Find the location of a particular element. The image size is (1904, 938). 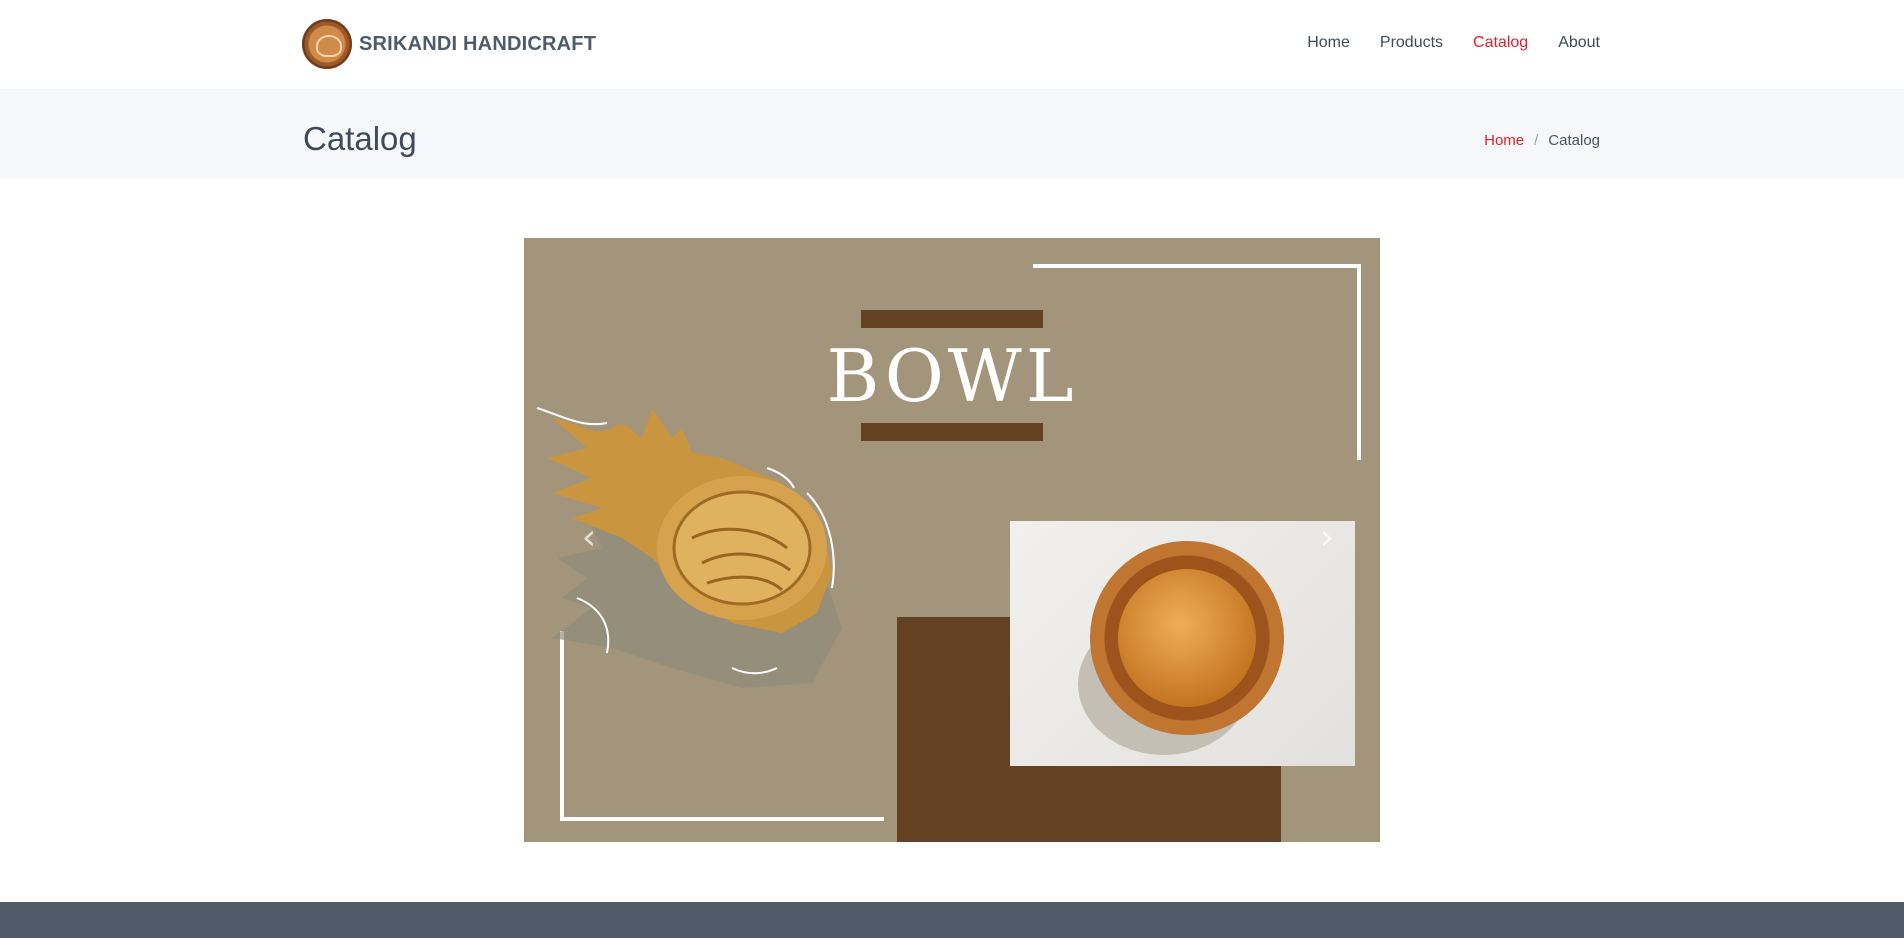

brand-logo-icon is located at coordinates (327, 44).